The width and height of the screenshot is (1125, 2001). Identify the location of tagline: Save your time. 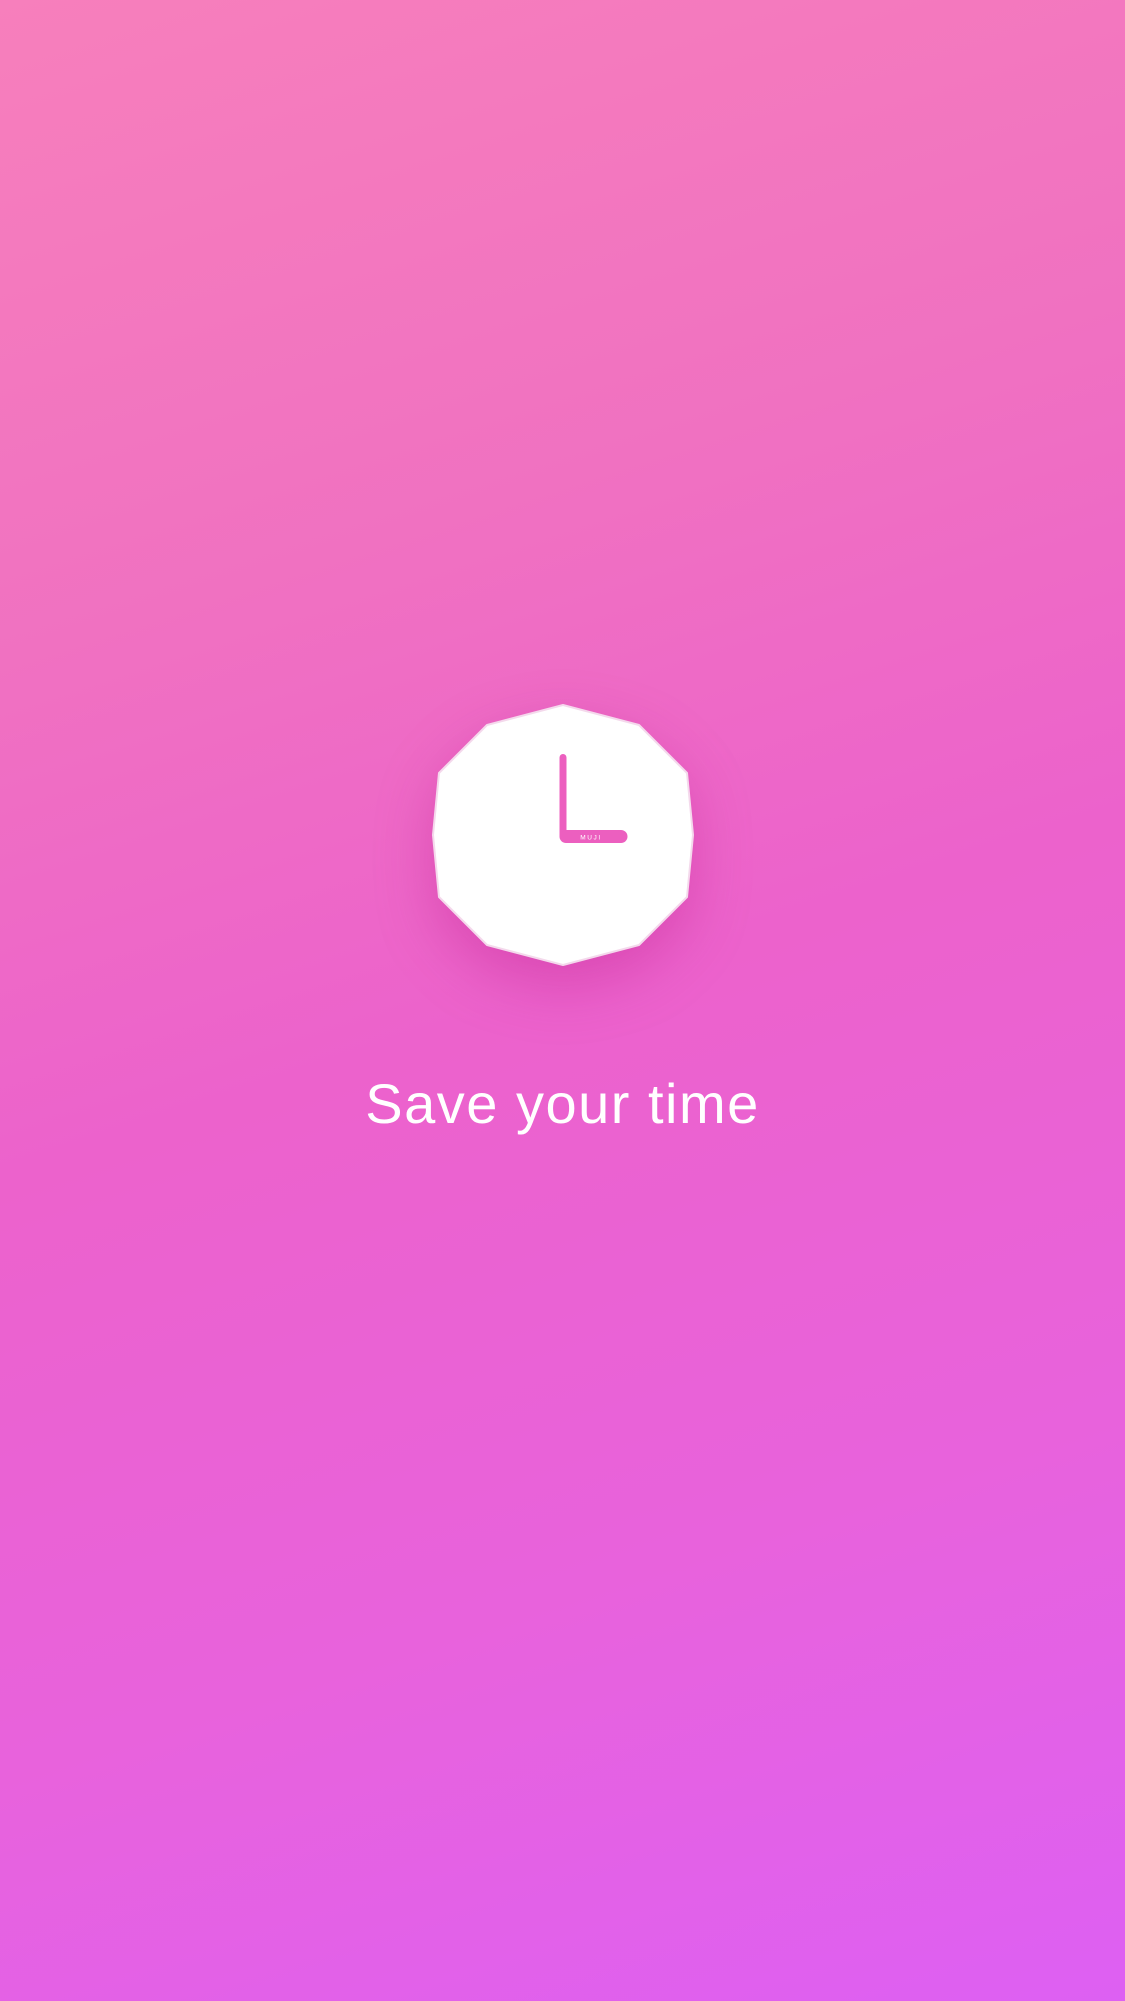
(562, 1103).